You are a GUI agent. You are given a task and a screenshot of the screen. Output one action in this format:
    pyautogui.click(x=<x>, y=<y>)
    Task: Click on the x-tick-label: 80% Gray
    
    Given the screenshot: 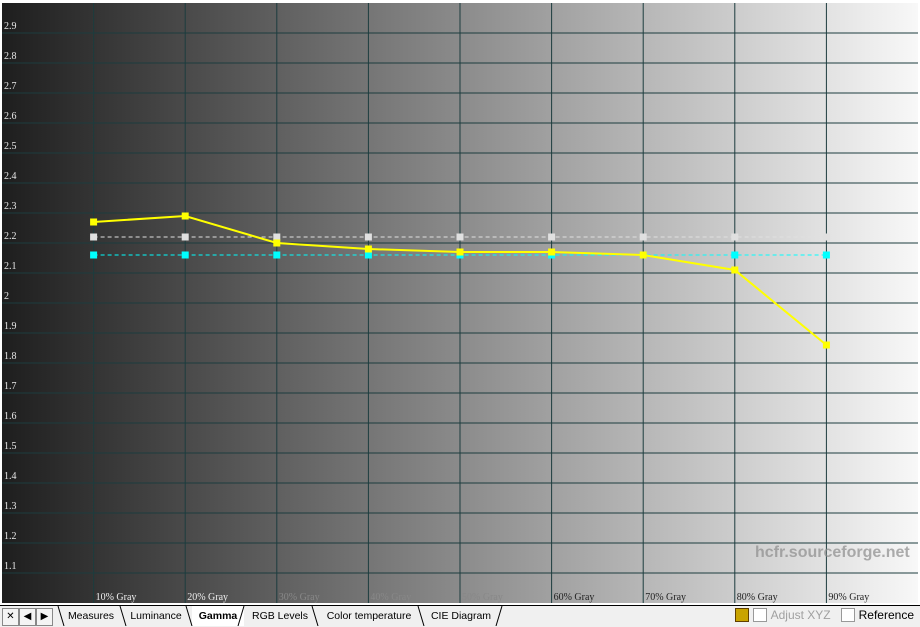 What is the action you would take?
    pyautogui.click(x=757, y=597)
    